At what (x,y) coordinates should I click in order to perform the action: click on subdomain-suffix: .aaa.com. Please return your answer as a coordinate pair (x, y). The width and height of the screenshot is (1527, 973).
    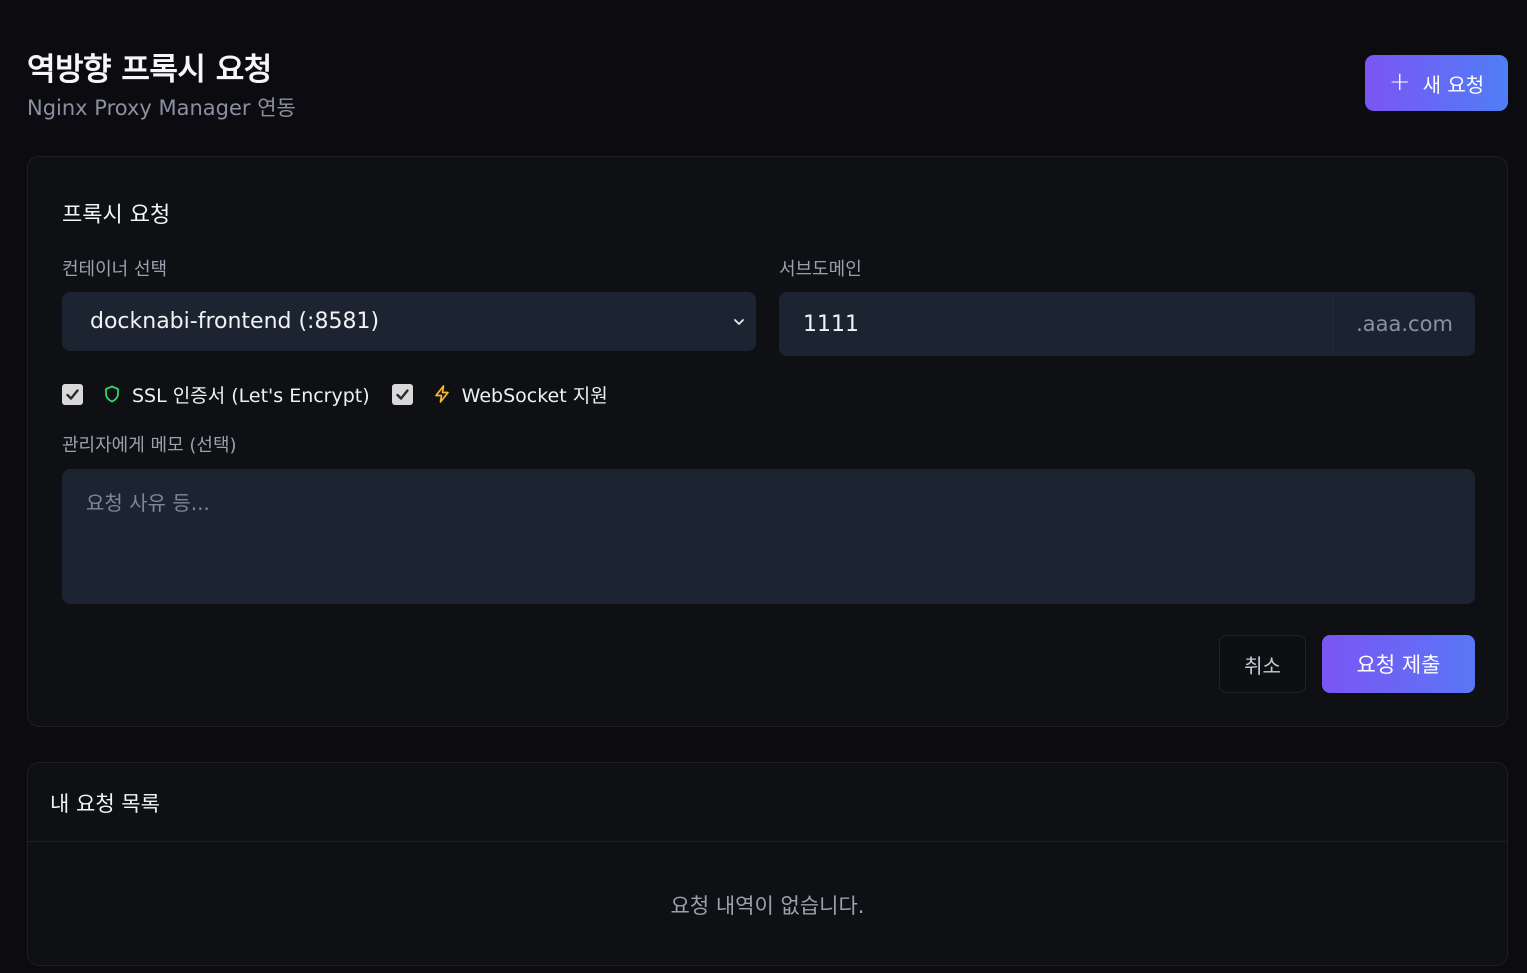
    Looking at the image, I should click on (1404, 324).